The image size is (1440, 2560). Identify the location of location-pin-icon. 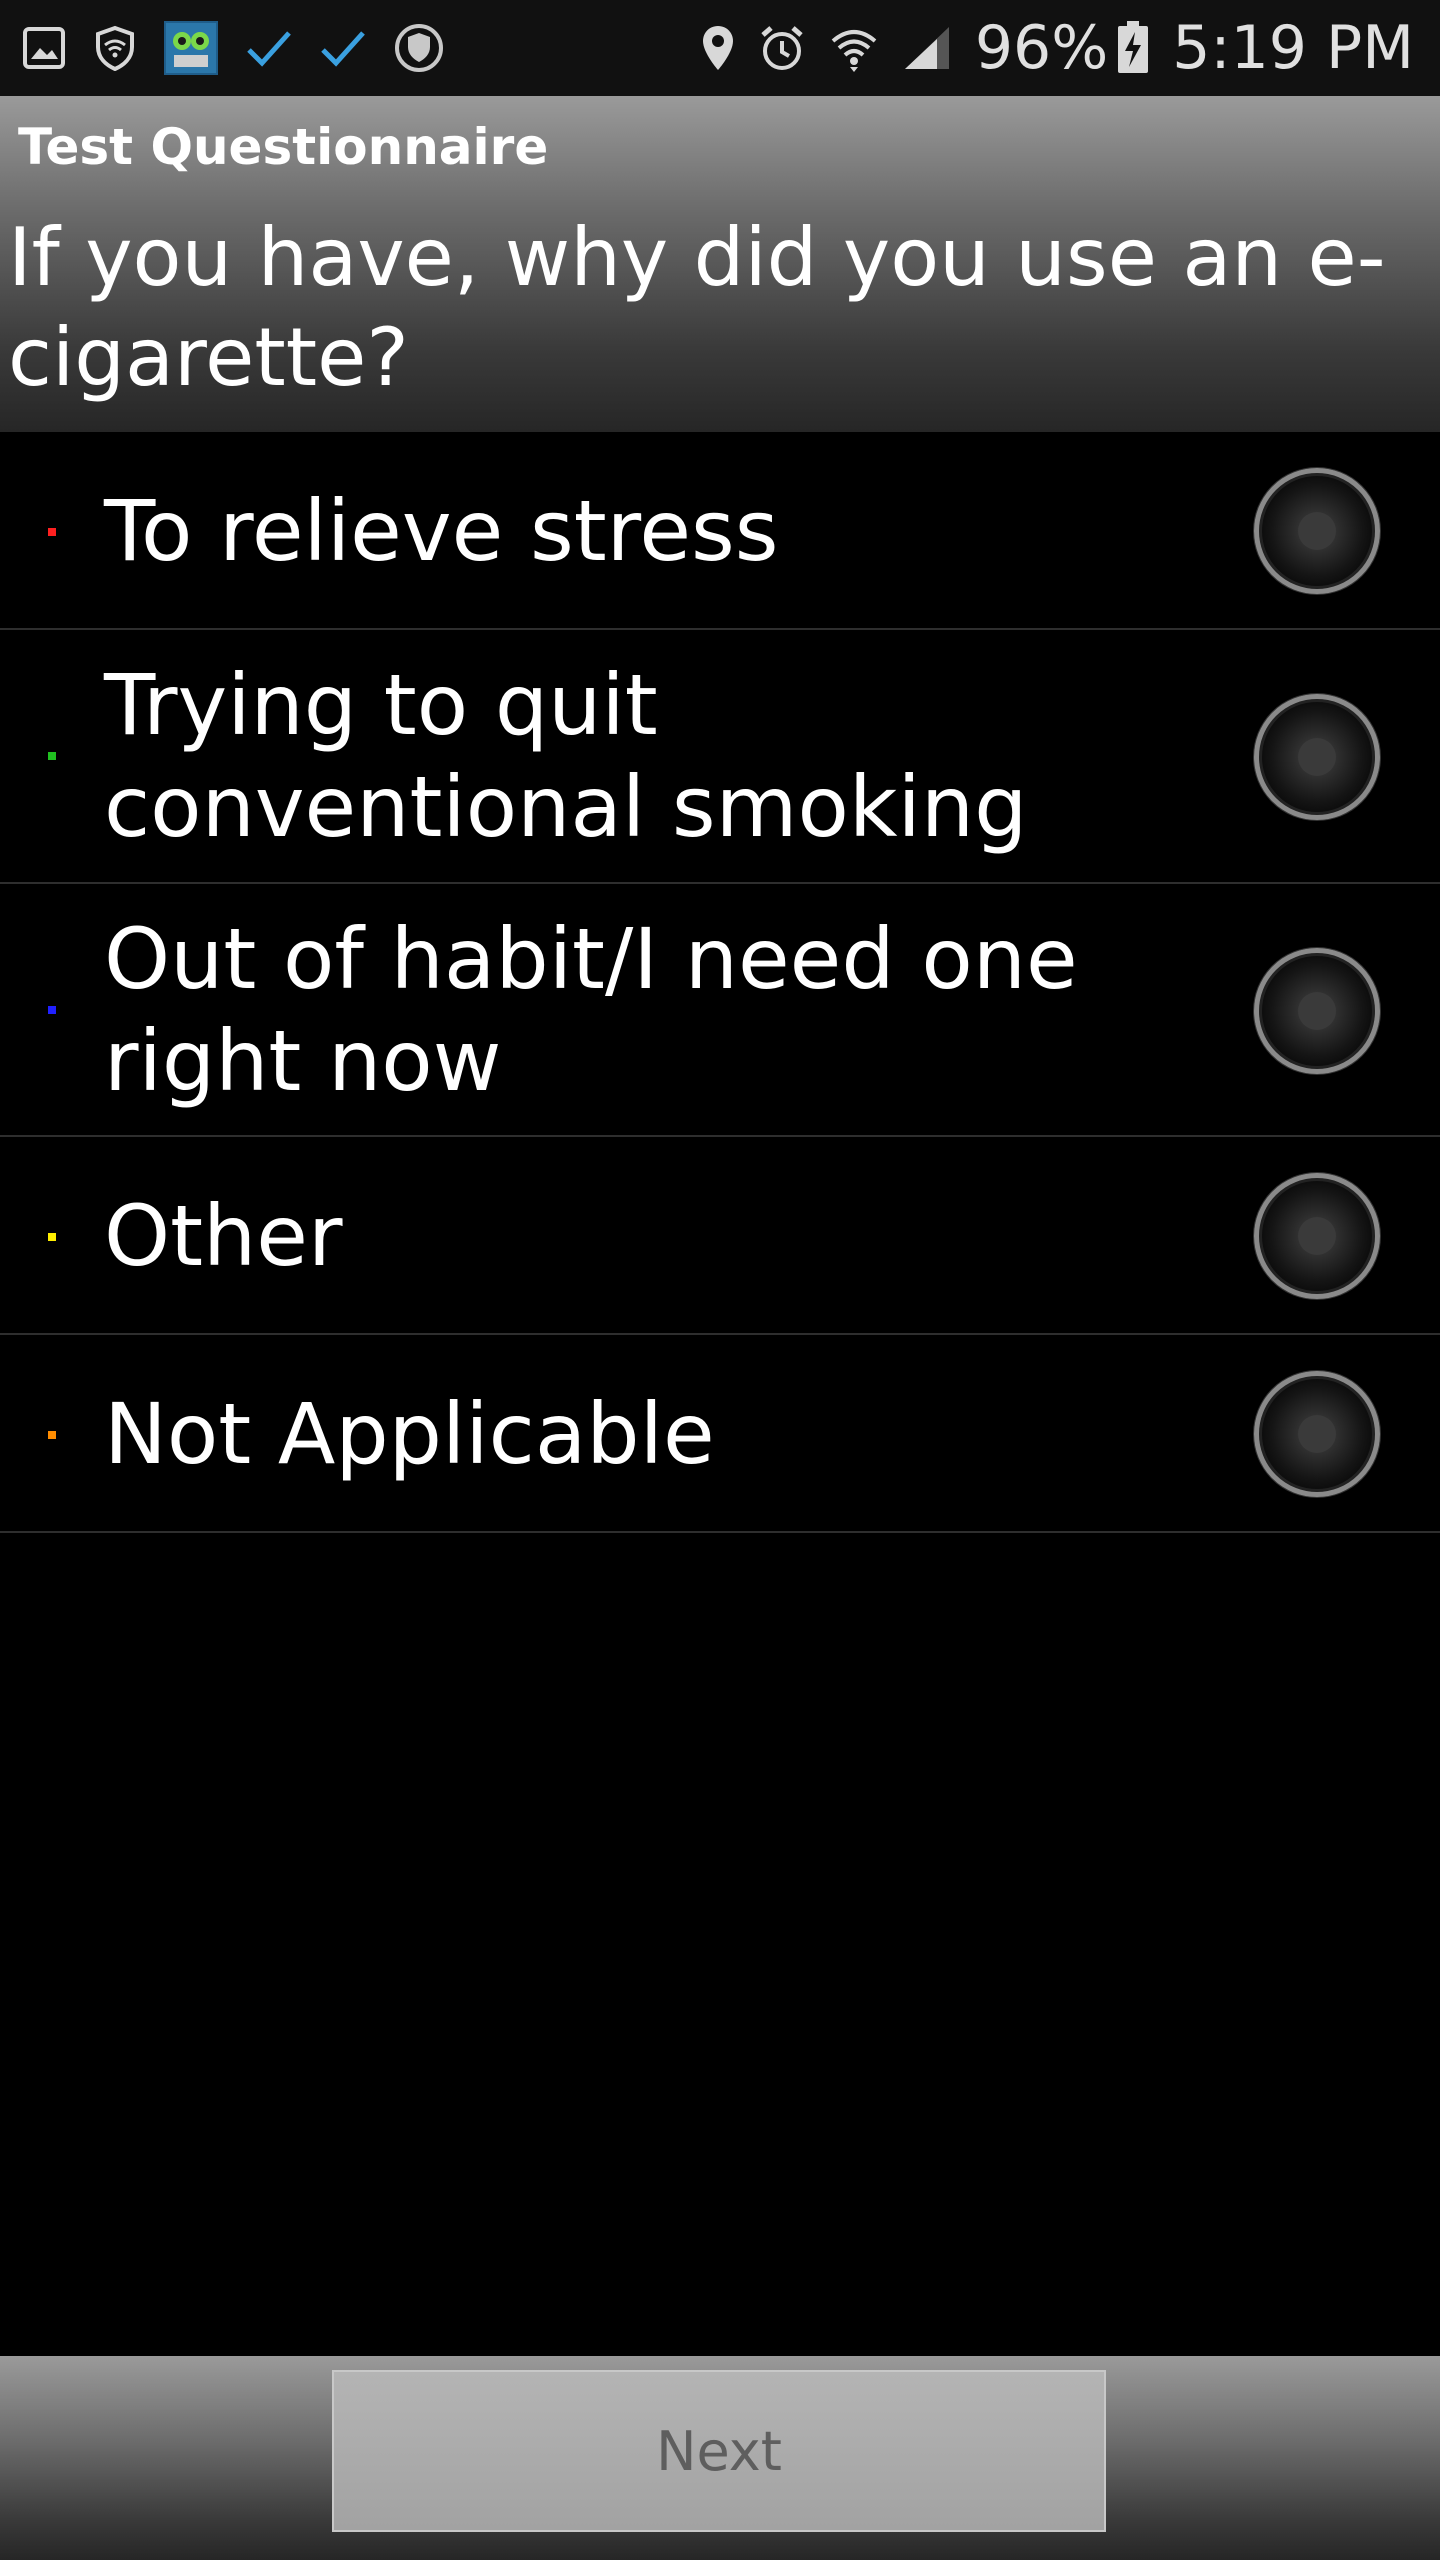
(718, 48).